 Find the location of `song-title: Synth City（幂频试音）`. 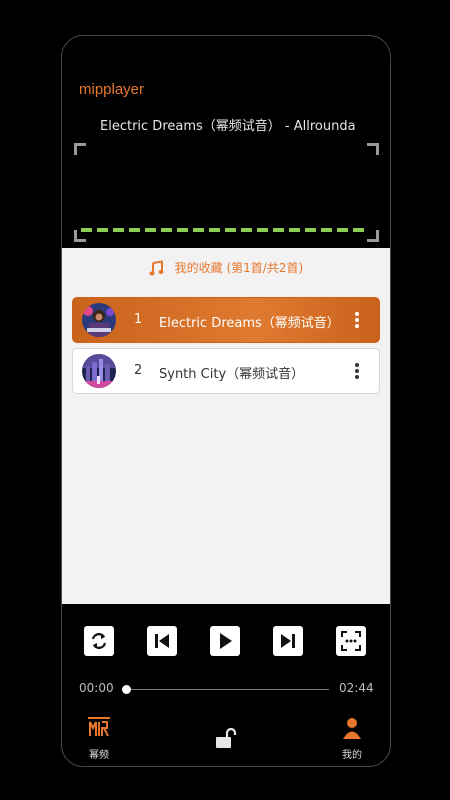

song-title: Synth City（幂频试音） is located at coordinates (232, 374).